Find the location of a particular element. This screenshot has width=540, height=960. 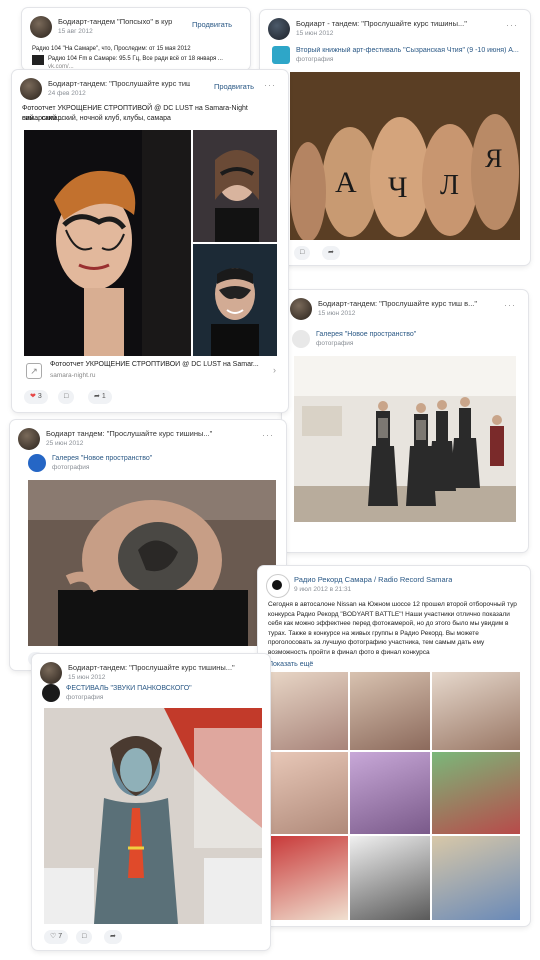

photo-grid is located at coordinates (394, 796).